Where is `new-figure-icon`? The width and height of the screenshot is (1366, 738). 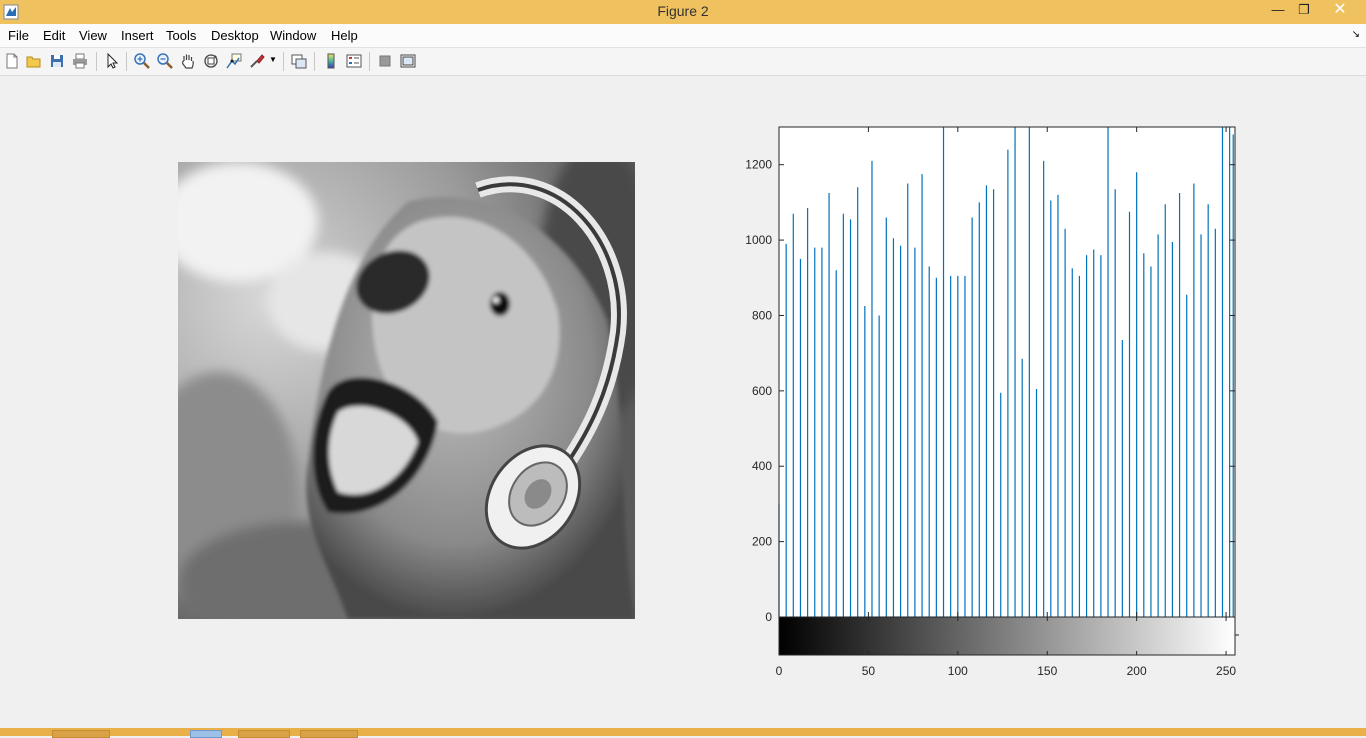
new-figure-icon is located at coordinates (12, 61).